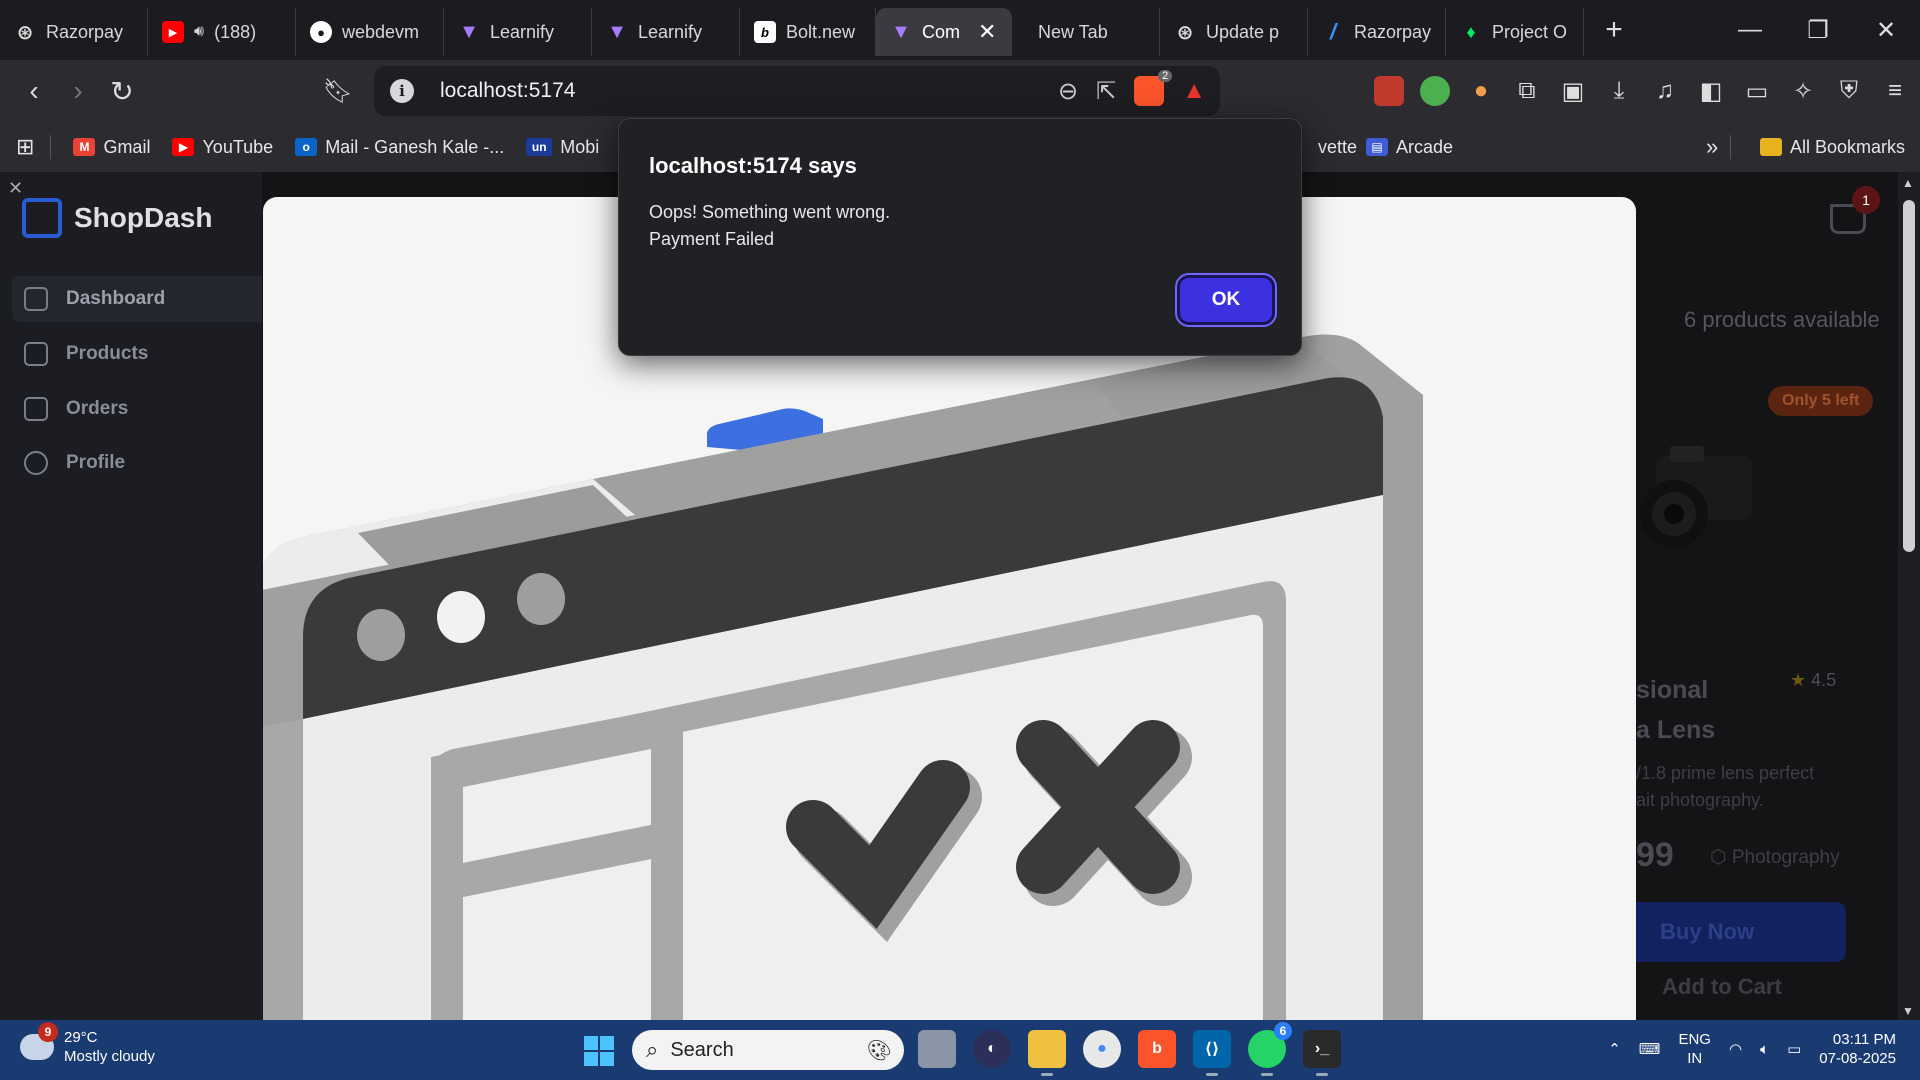  Describe the element at coordinates (199, 32) in the screenshot. I see `speaker-icon: 🔊︎` at that location.